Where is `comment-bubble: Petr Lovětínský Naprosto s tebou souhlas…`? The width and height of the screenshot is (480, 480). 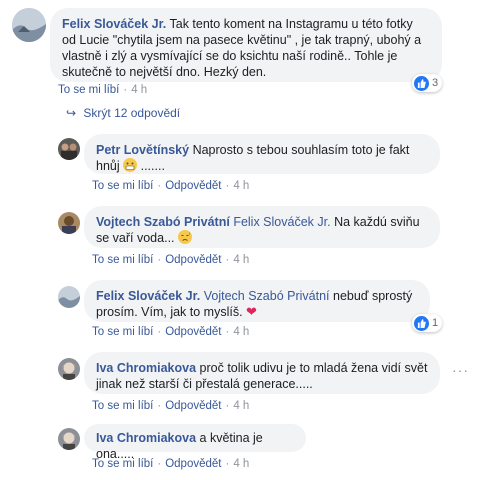 comment-bubble: Petr Lovětínský Naprosto s tebou souhlas… is located at coordinates (262, 154).